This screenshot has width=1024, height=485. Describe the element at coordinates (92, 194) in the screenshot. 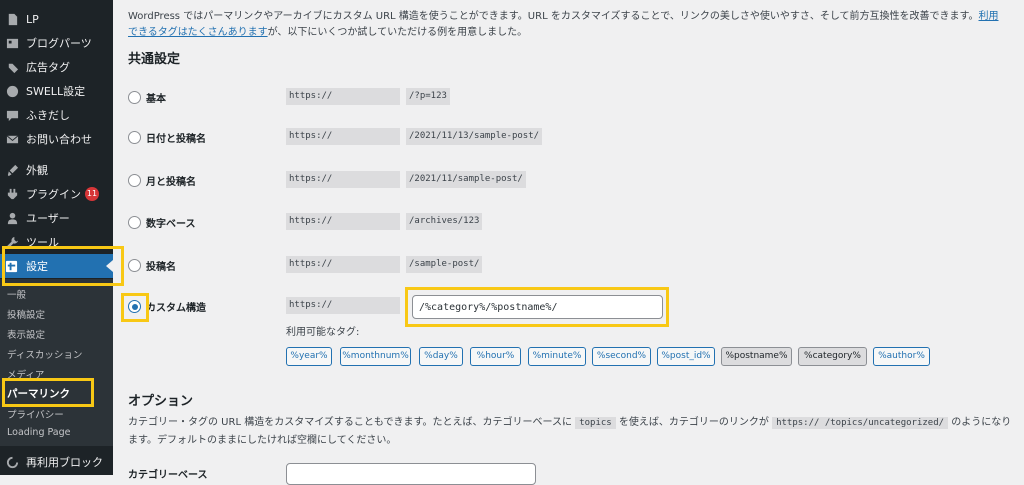

I see `update-count-badge: 11` at that location.